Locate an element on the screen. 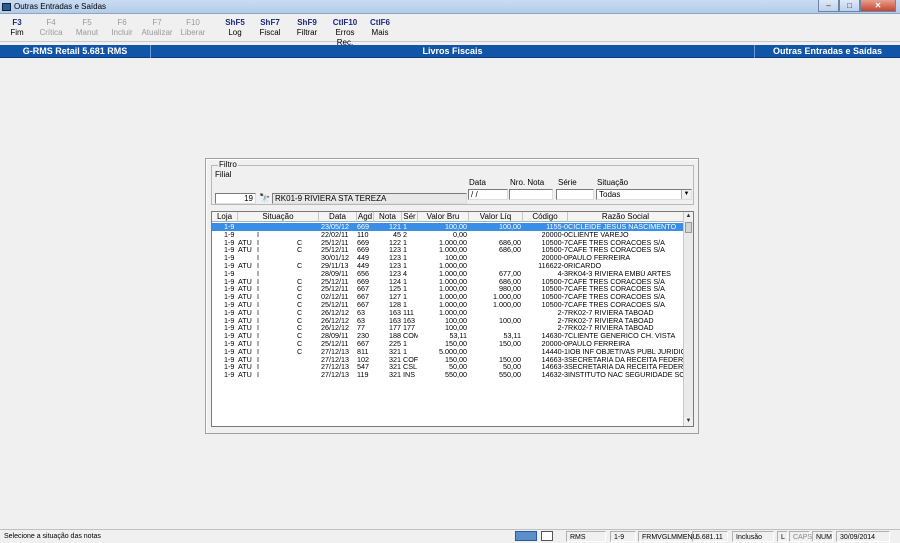 The image size is (900, 543). col-loja: Loja is located at coordinates (225, 217).